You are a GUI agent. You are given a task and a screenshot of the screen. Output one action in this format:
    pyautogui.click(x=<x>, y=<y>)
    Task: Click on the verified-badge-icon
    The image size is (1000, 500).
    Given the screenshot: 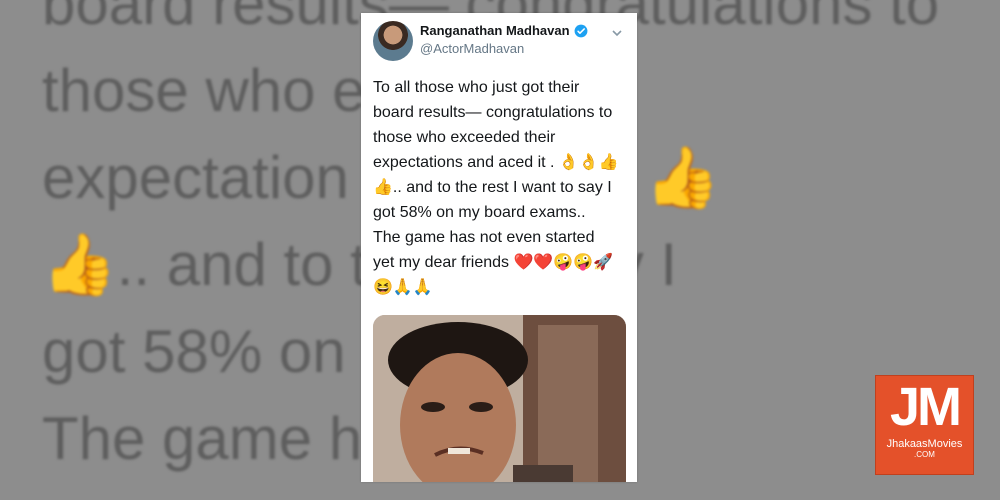 What is the action you would take?
    pyautogui.click(x=580, y=30)
    